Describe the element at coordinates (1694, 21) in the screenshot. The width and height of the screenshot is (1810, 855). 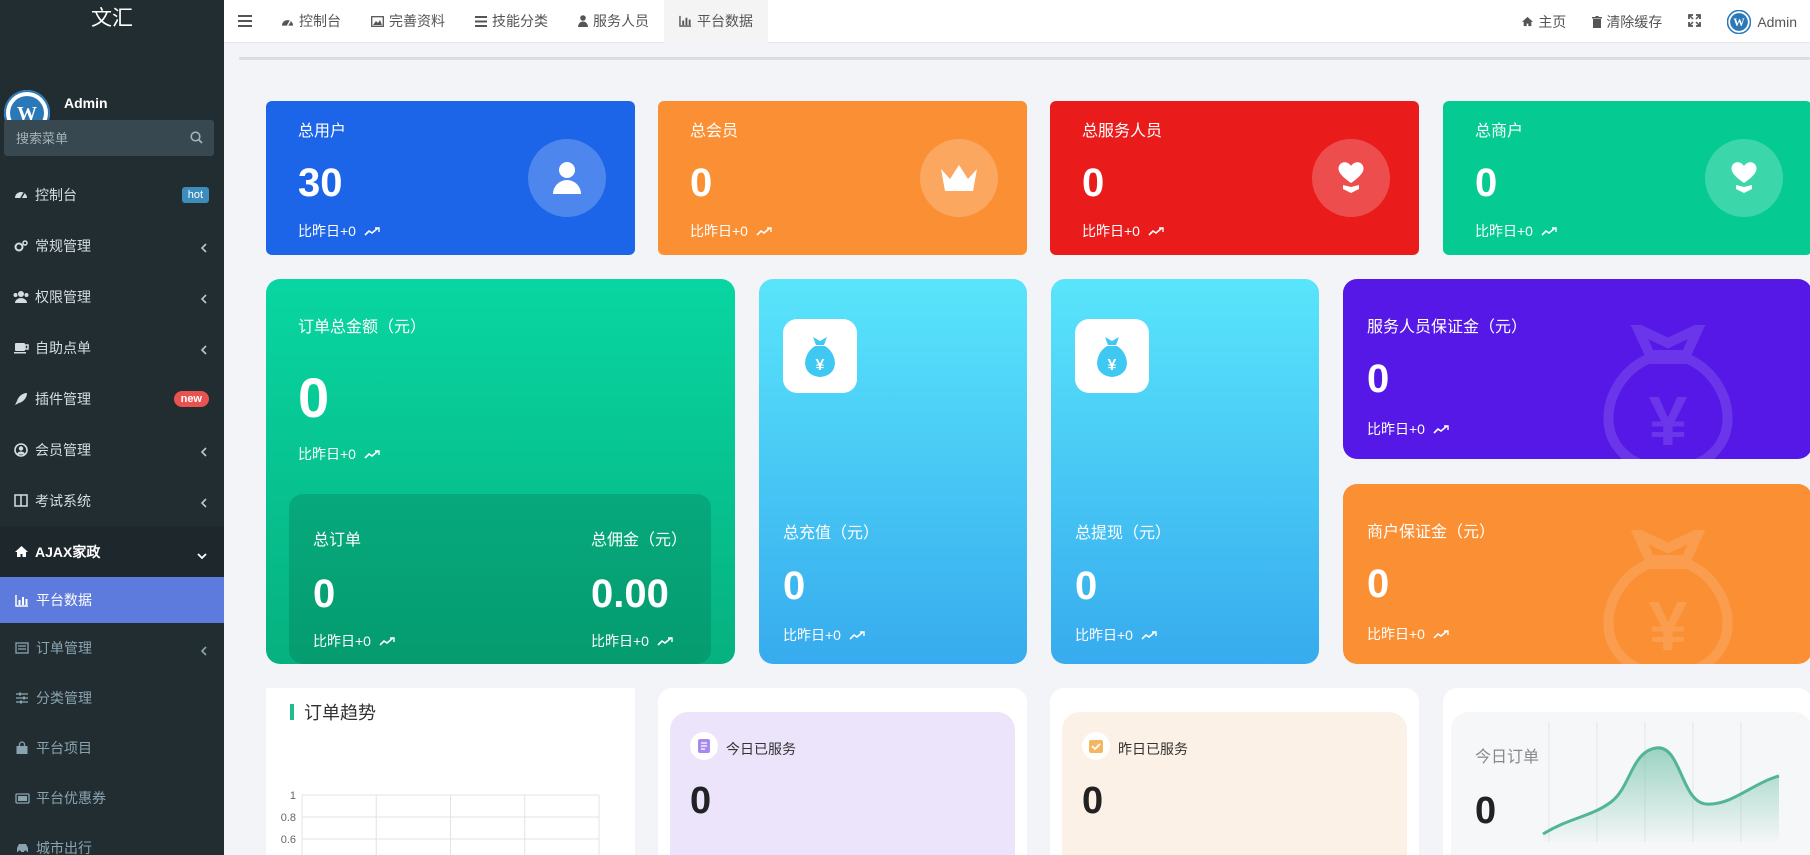
I see `fullscreen-button` at that location.